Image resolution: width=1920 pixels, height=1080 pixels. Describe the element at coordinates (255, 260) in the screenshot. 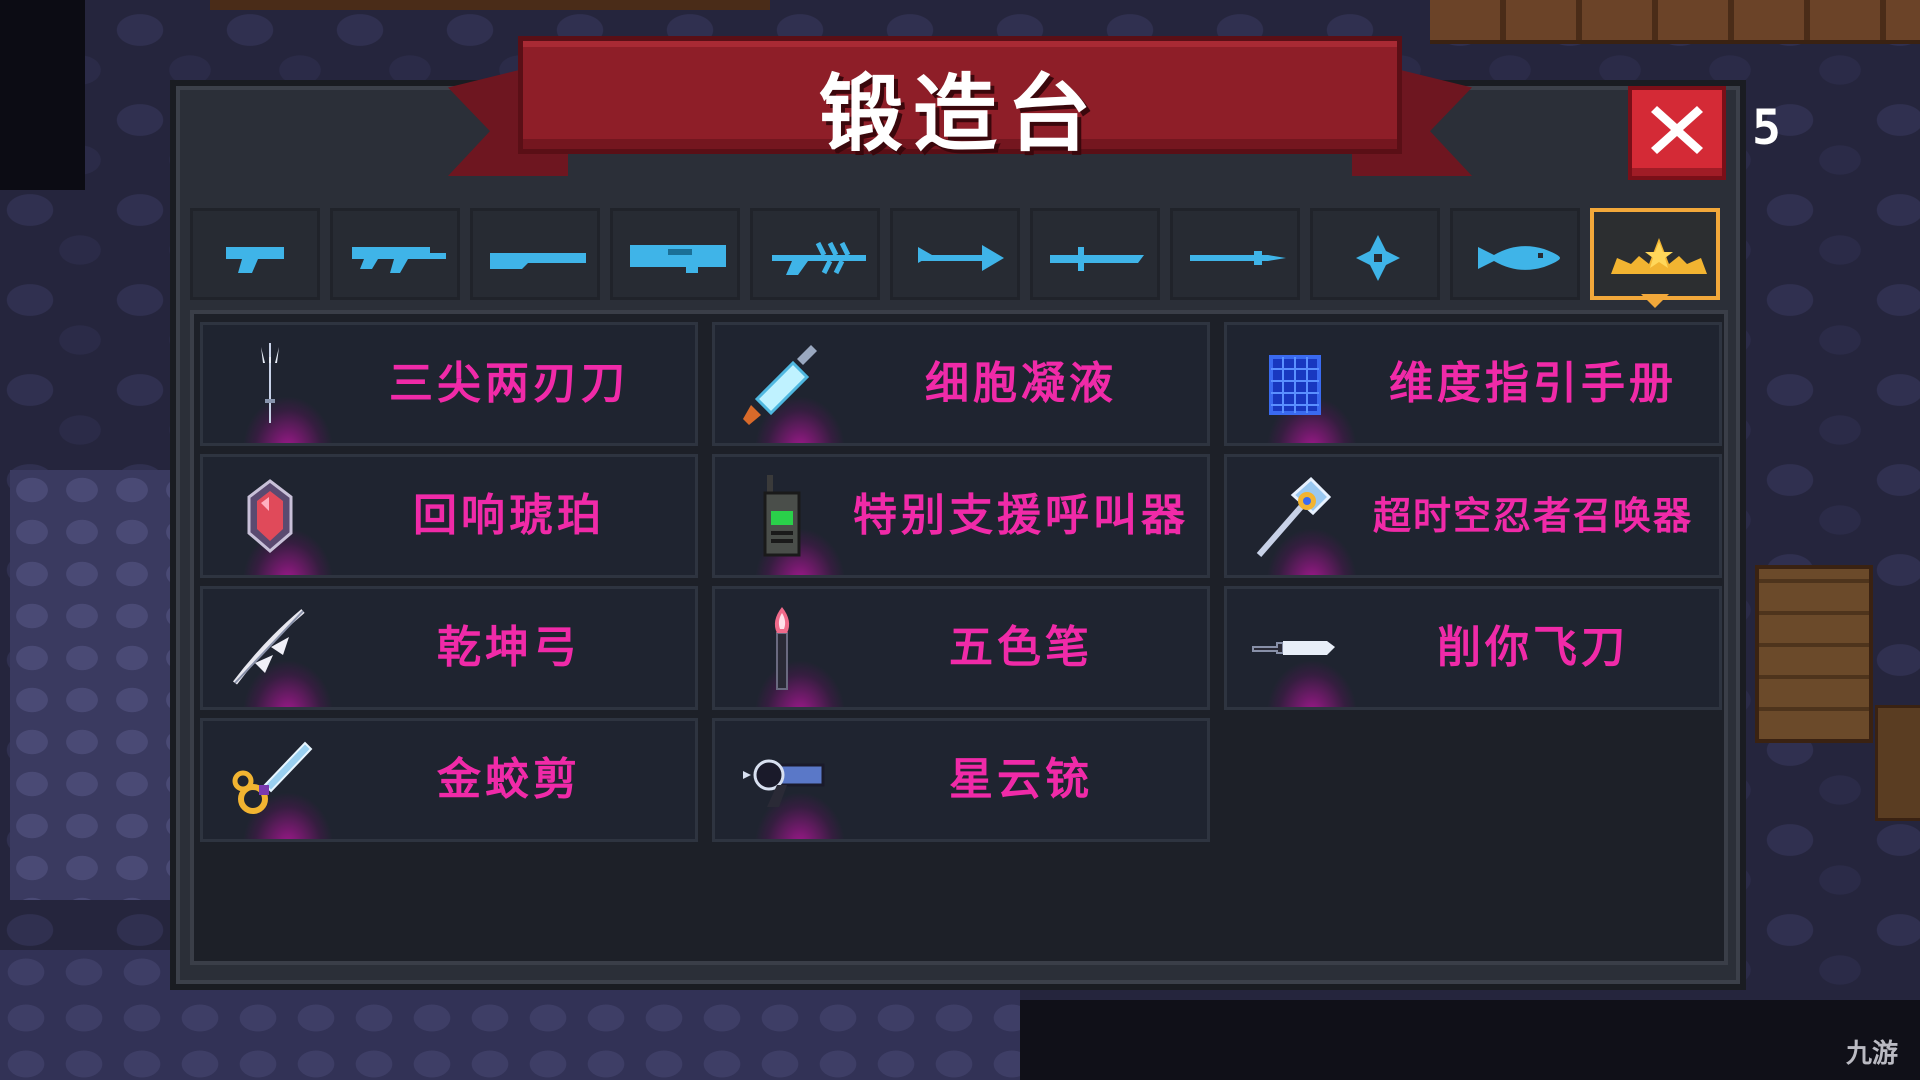

I see `pistol-icon` at that location.